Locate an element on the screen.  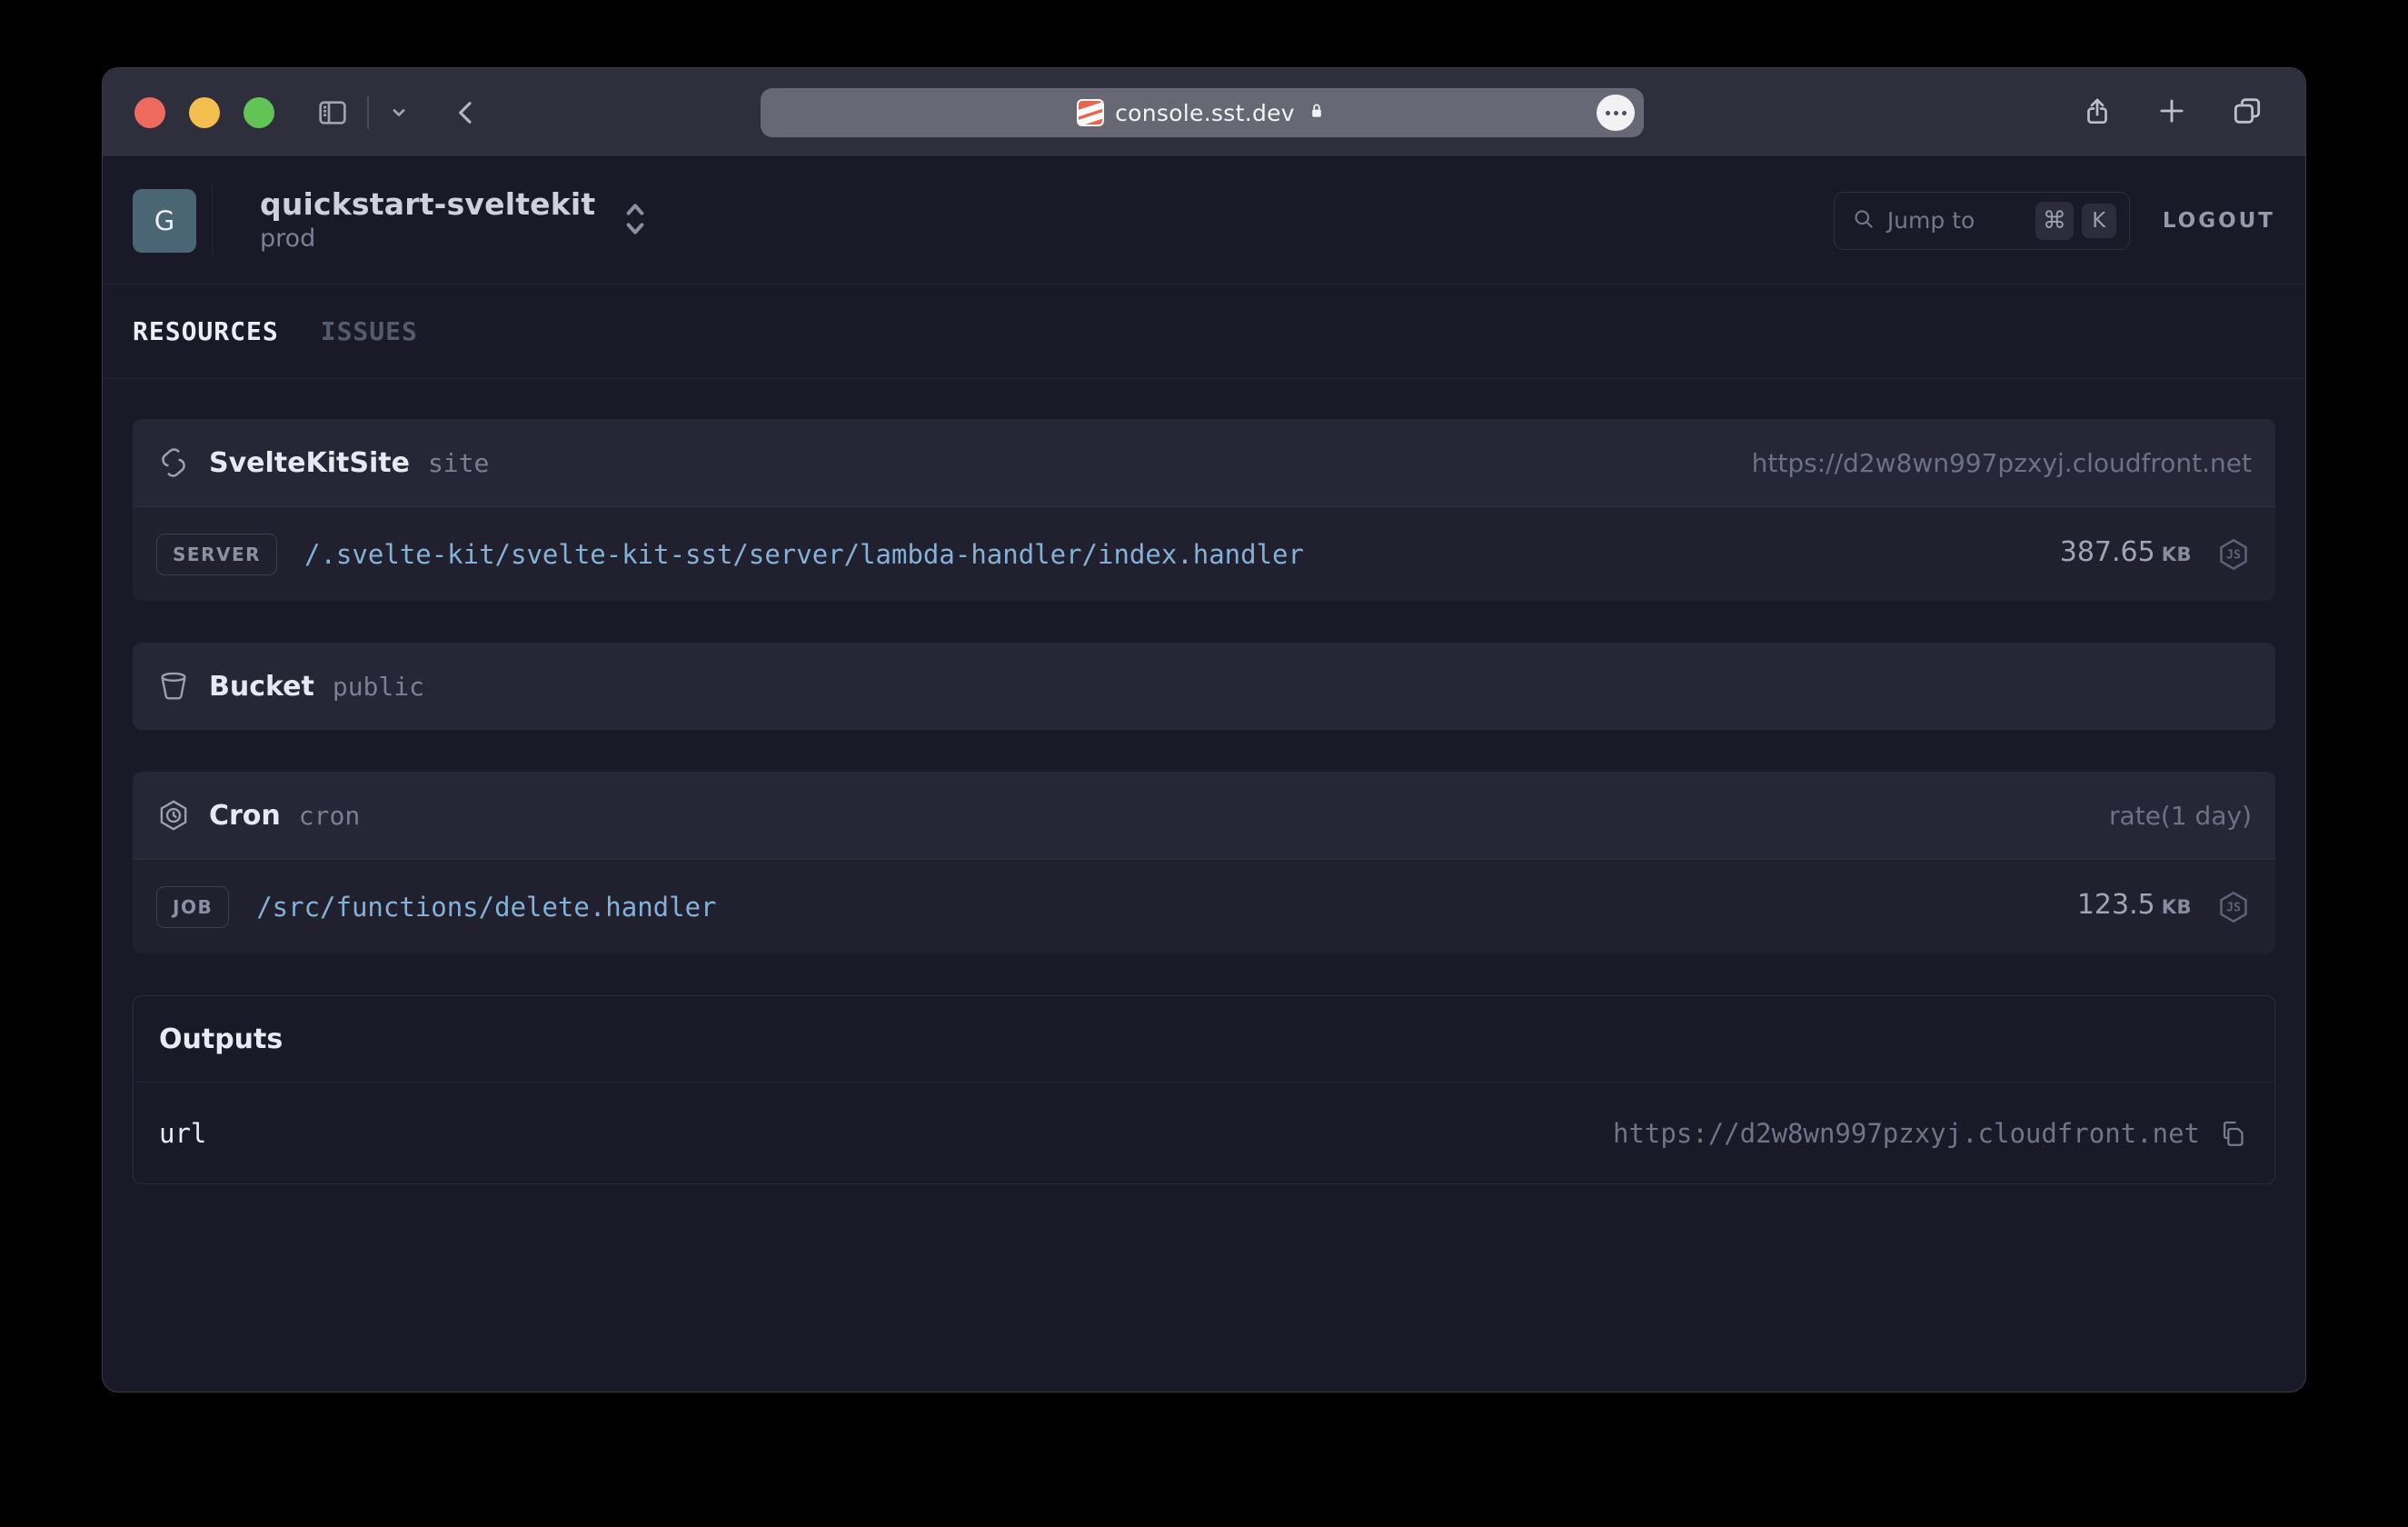
function-size: 123.5 is located at coordinates (2116, 905).